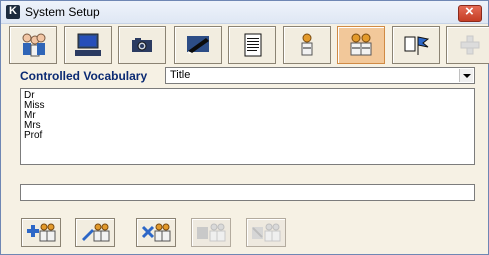 The width and height of the screenshot is (489, 255). I want to click on toolbar-two-people-button, so click(361, 45).